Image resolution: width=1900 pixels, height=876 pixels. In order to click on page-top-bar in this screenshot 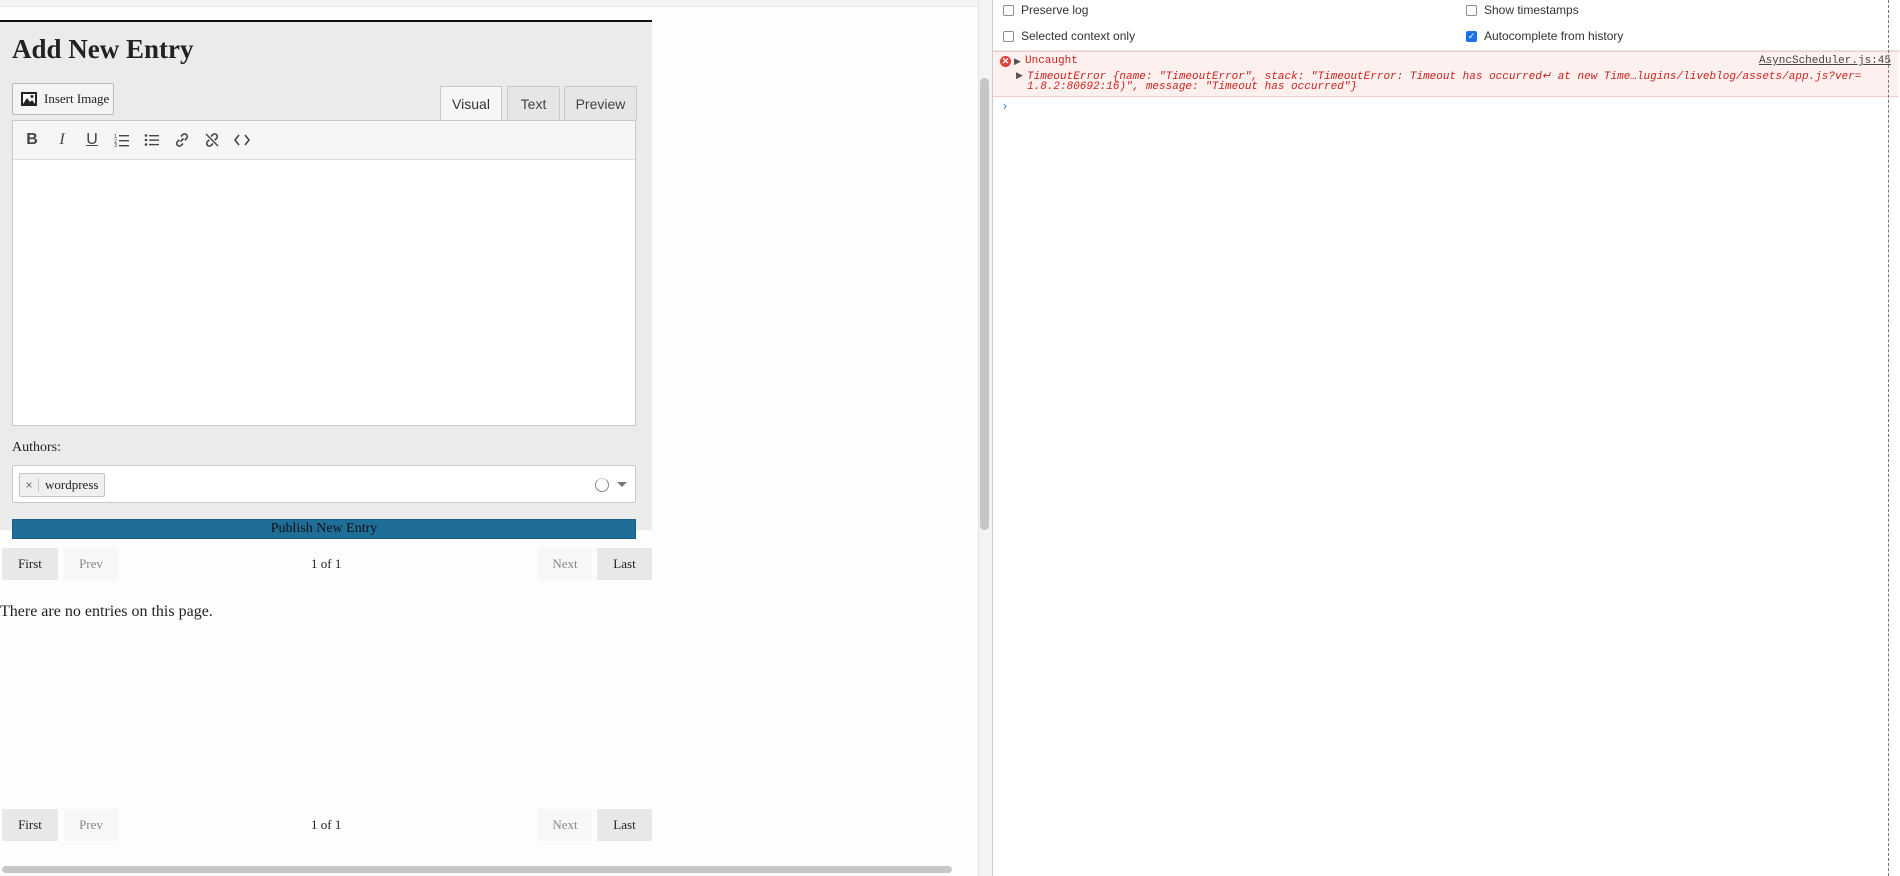, I will do `click(490, 3)`.